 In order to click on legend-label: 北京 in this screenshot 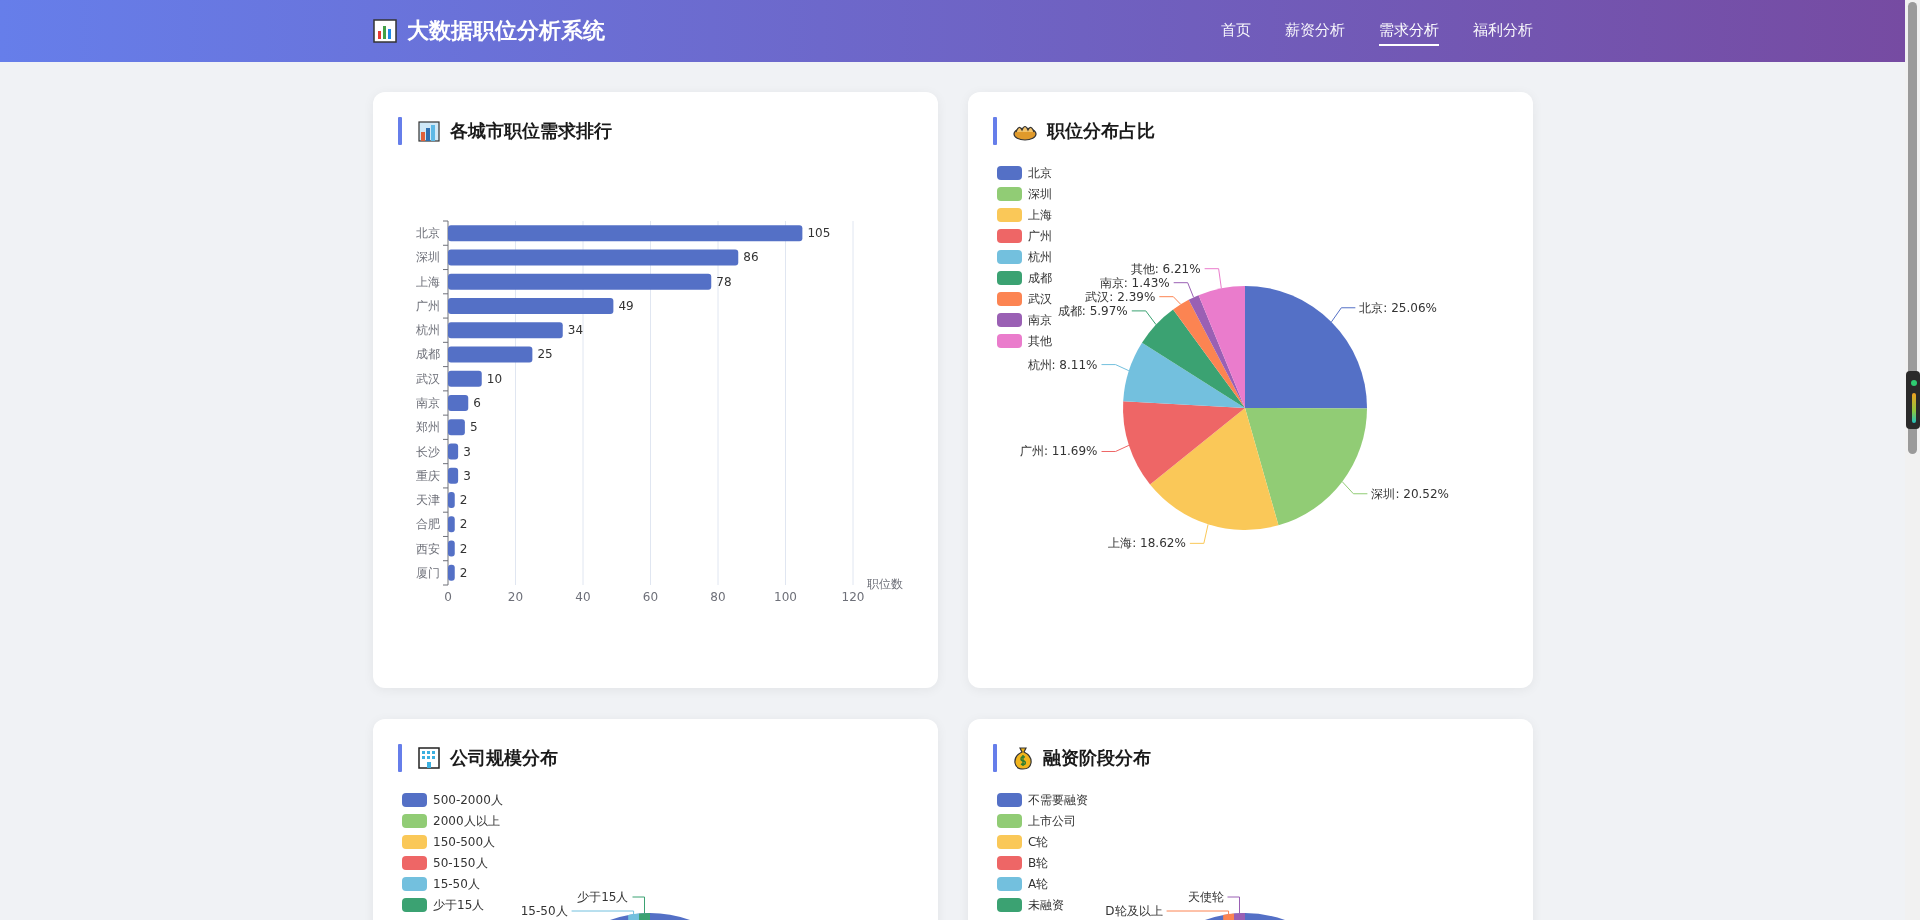, I will do `click(1039, 173)`.